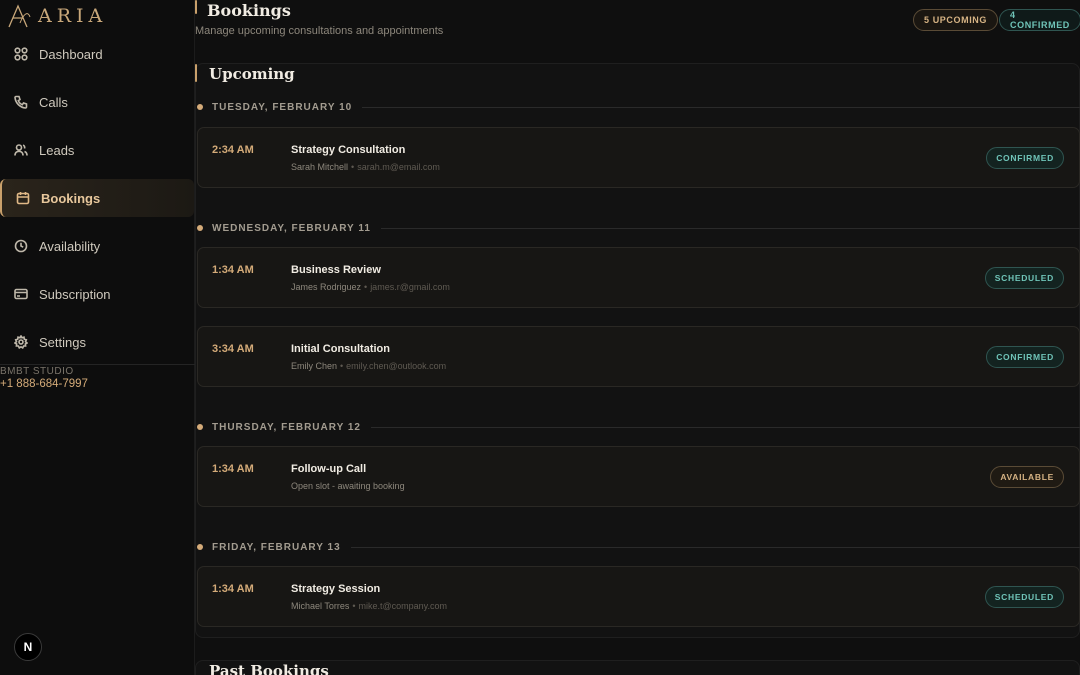  I want to click on client-name: Sarah Mitchell, so click(320, 167).